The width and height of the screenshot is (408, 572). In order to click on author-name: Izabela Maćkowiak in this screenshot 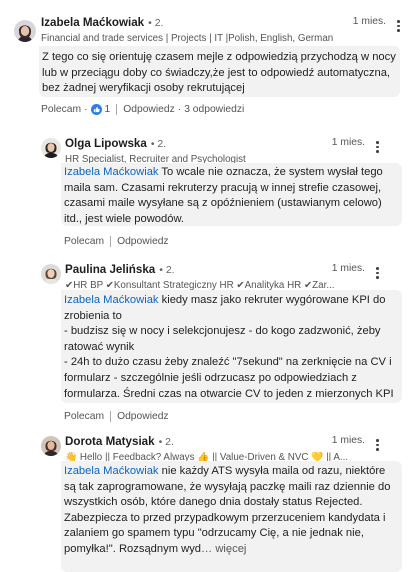, I will do `click(92, 22)`.